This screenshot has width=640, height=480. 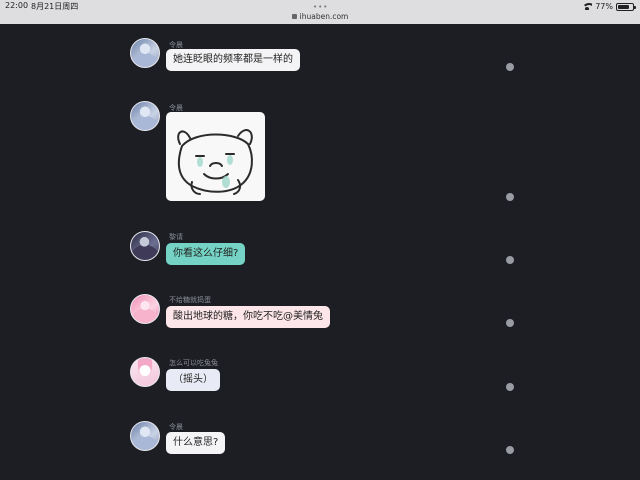 I want to click on status-date: 8月21日周四, so click(x=55, y=6).